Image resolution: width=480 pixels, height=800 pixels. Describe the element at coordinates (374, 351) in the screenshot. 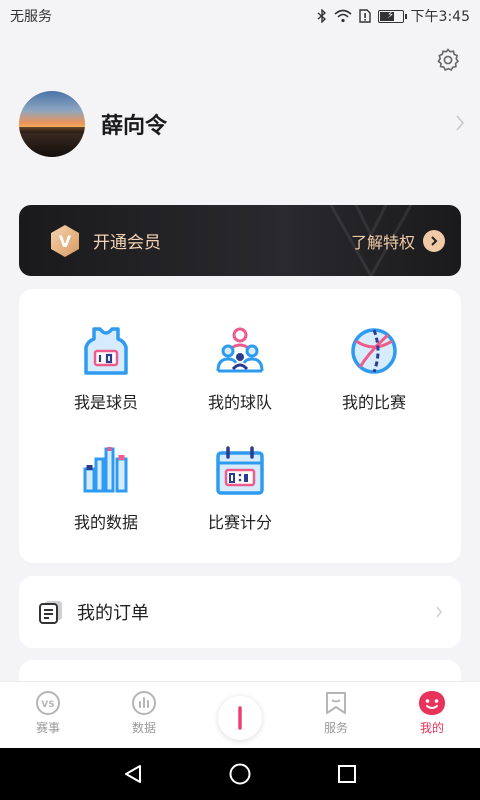

I see `basketball-icon` at that location.